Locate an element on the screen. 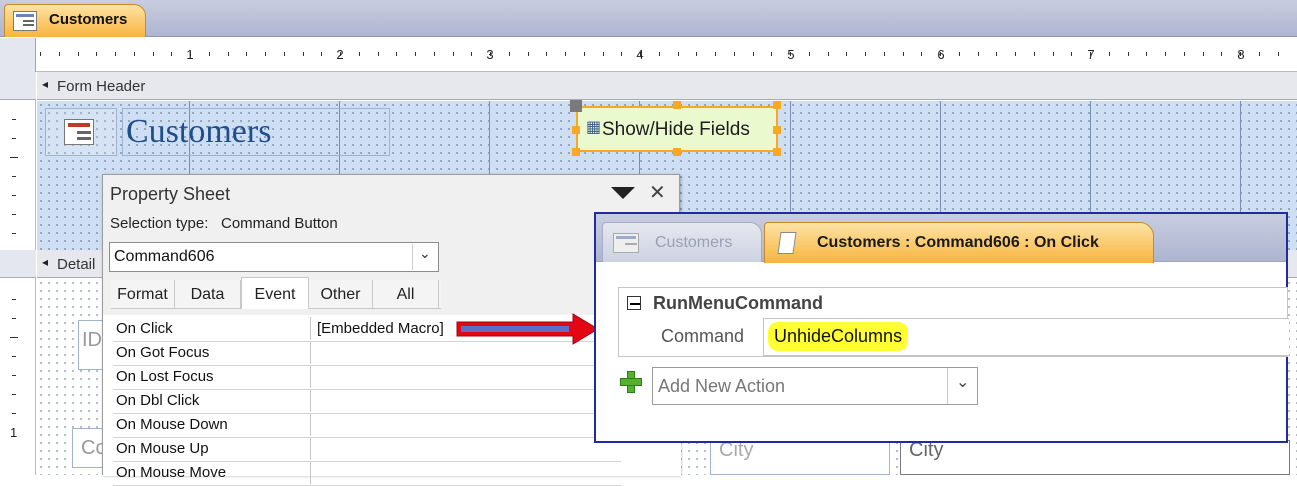 The height and width of the screenshot is (486, 1297). form-header-label: Form Header is located at coordinates (101, 86).